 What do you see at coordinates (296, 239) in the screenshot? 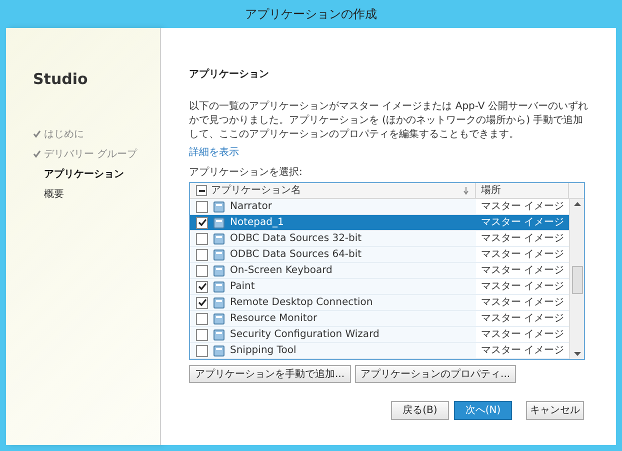
I see `application-name: ODBC Data Sources 32-bit` at bounding box center [296, 239].